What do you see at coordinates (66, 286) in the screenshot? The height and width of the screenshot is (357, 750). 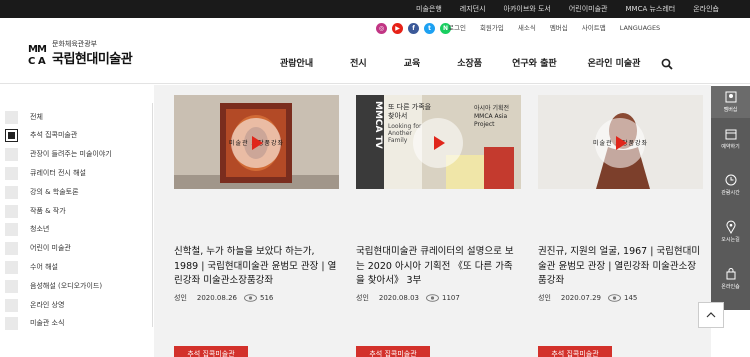 I see `category-label: 음성해설 (오디오가이드)` at bounding box center [66, 286].